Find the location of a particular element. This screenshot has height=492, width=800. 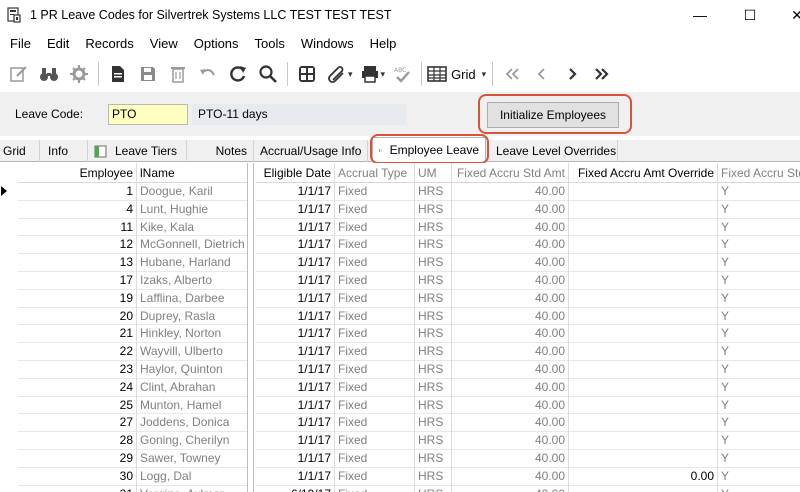

column-header-accrual-type: Accrual Type is located at coordinates (374, 173).